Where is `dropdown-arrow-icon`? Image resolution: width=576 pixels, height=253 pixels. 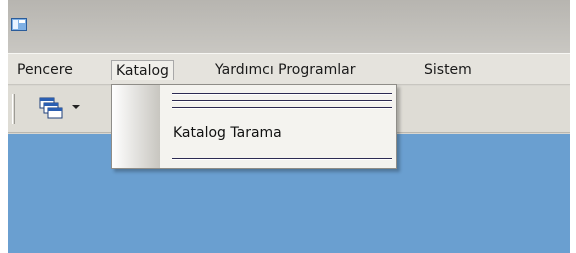
dropdown-arrow-icon is located at coordinates (76, 107).